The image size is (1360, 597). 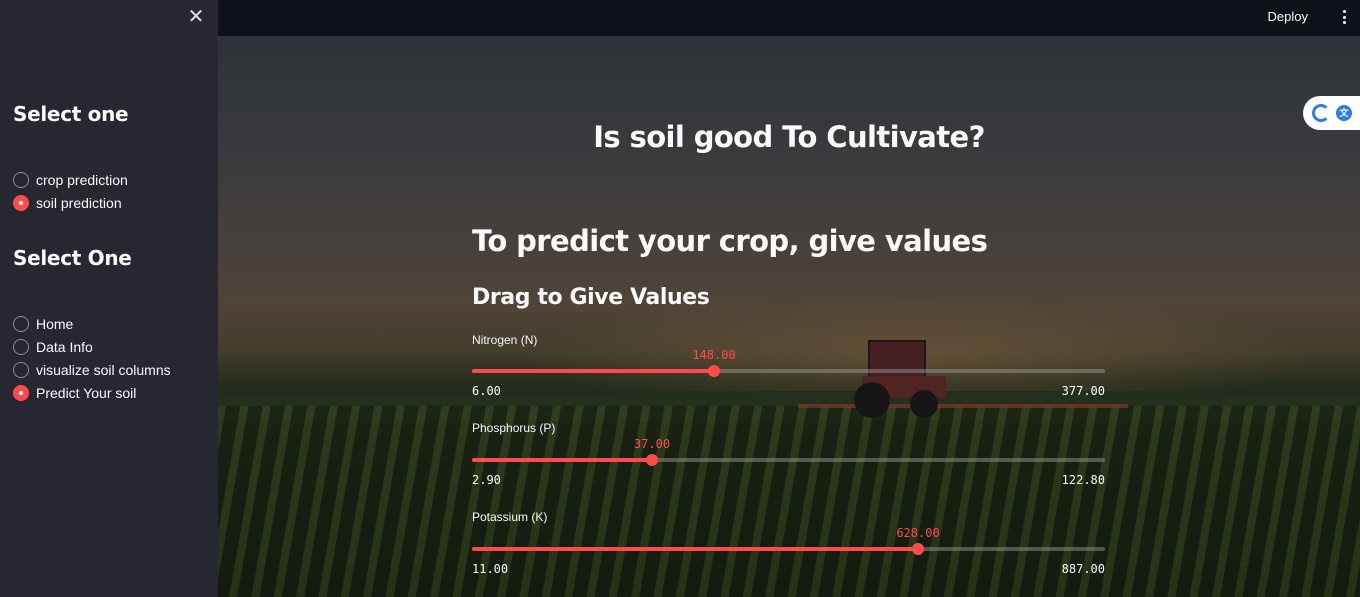 What do you see at coordinates (1288, 16) in the screenshot?
I see `deploy-button: Deploy` at bounding box center [1288, 16].